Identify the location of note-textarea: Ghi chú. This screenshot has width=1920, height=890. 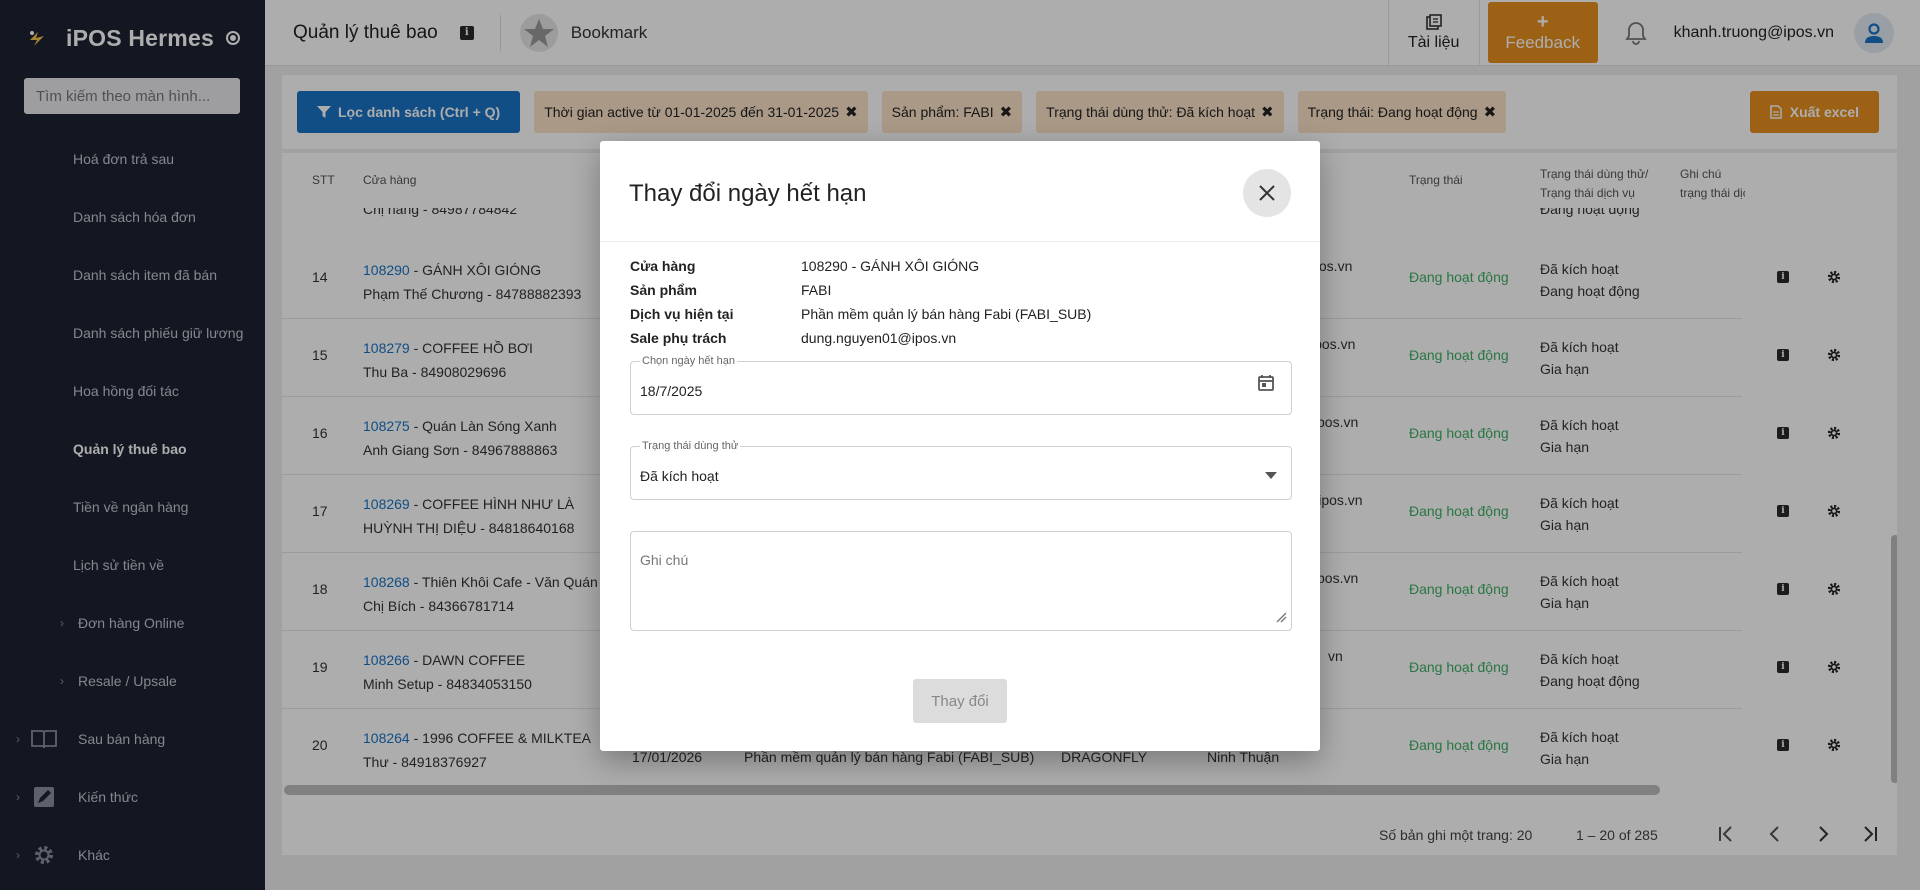
(961, 581).